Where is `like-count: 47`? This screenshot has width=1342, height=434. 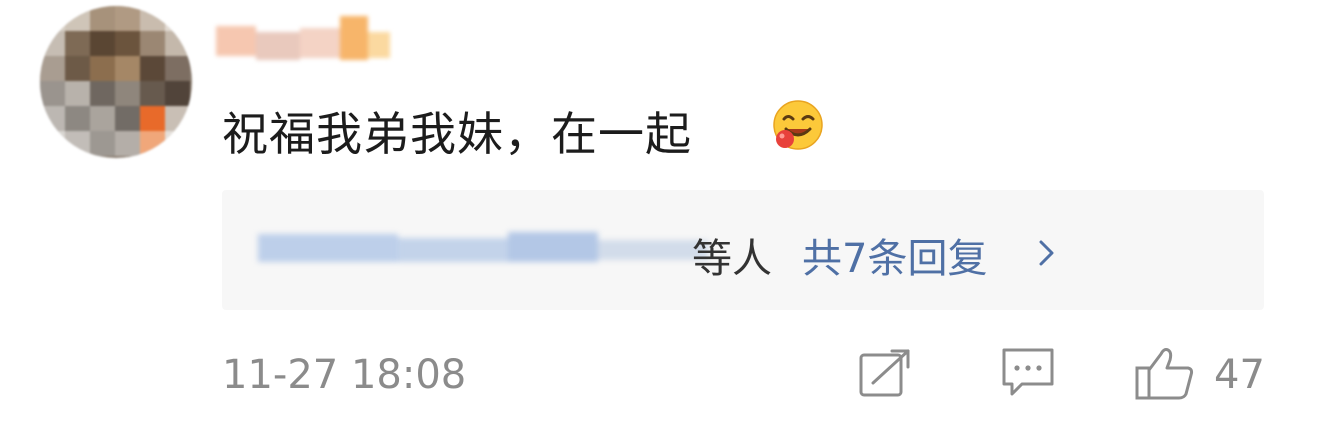 like-count: 47 is located at coordinates (1239, 375).